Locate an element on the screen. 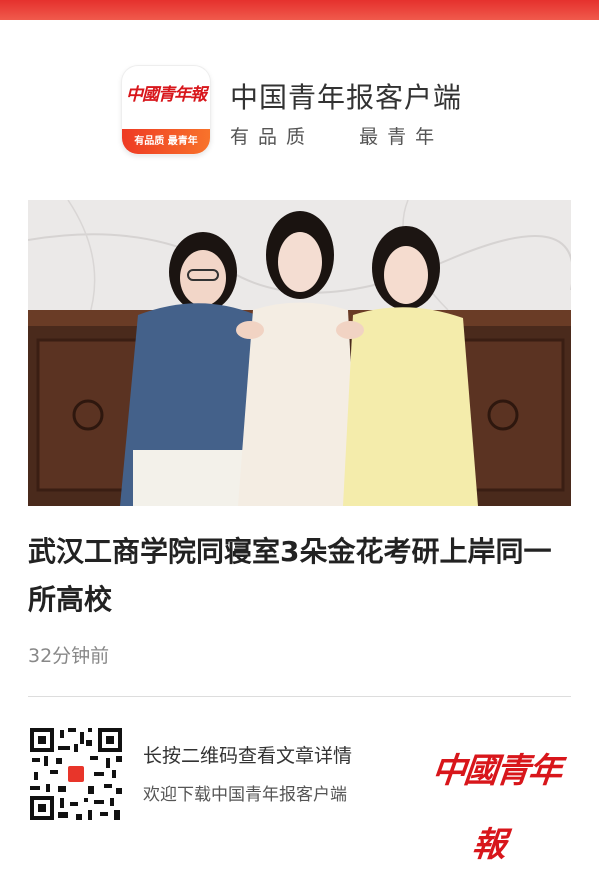  app-header: 中國青年報 有品质 最青年 中国青年报客户端 有品质 最青年 is located at coordinates (302, 112).